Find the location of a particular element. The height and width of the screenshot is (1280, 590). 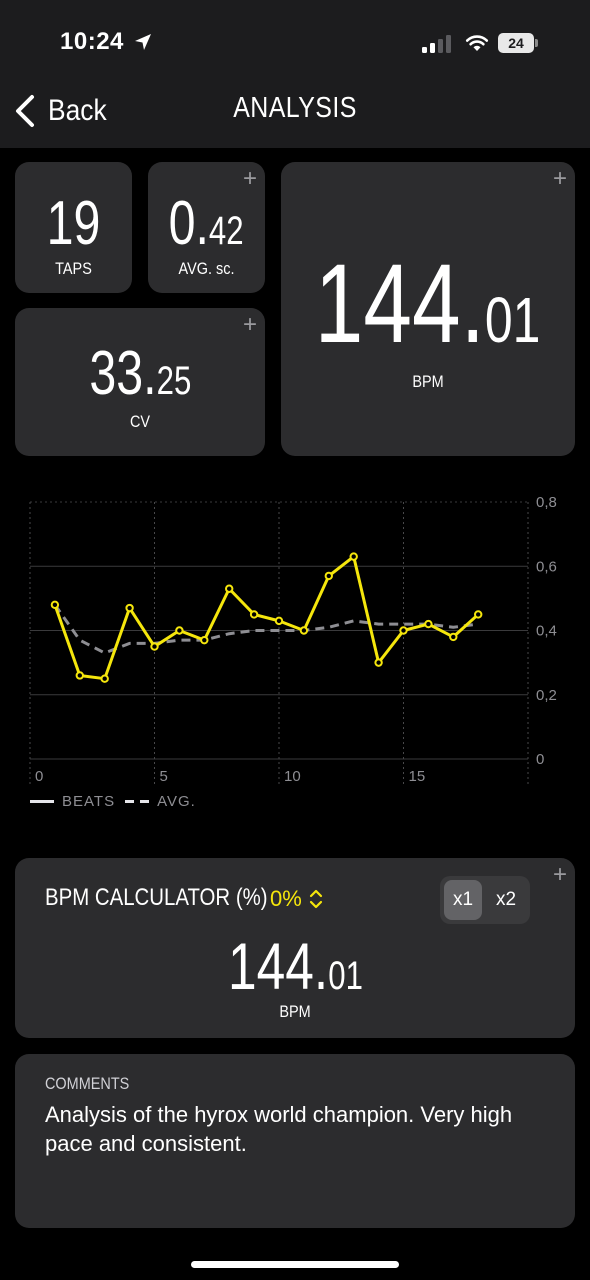

bpm-label: BPM is located at coordinates (428, 381).